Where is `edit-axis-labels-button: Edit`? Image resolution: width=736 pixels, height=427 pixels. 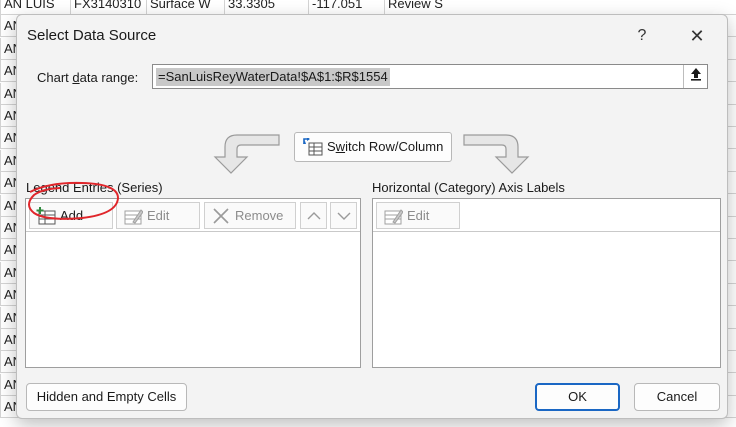 edit-axis-labels-button: Edit is located at coordinates (418, 215).